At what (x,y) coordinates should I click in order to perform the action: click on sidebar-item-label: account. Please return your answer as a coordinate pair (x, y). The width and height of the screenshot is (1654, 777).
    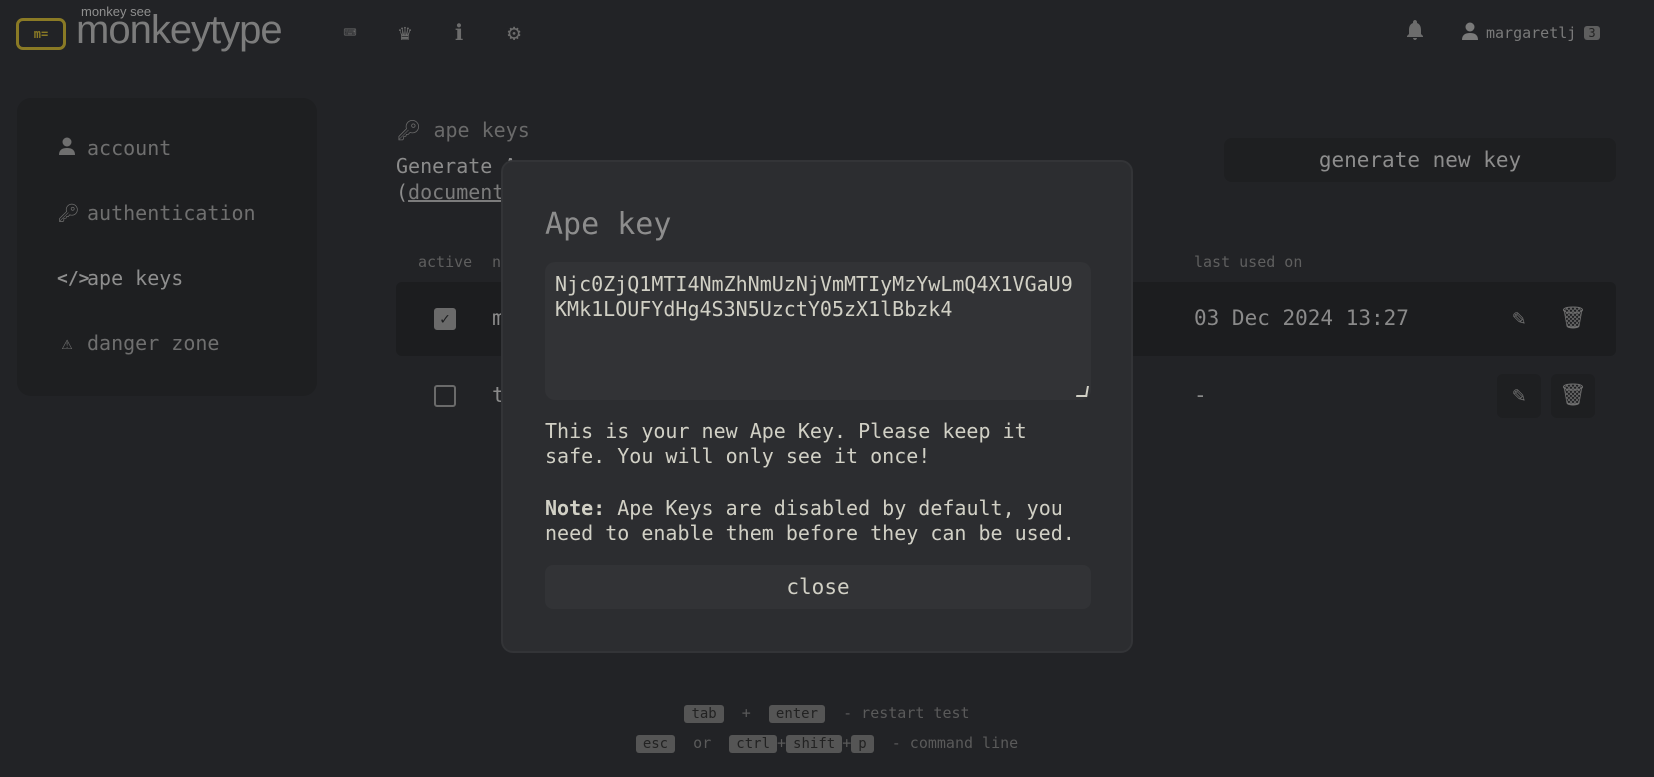
    Looking at the image, I should click on (129, 148).